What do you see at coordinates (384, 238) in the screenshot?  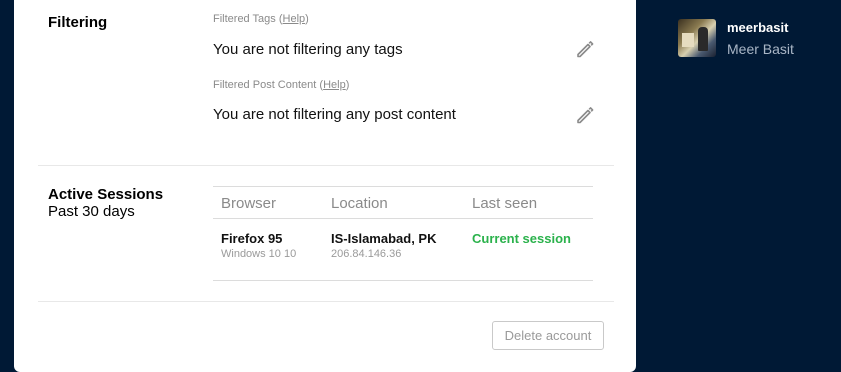 I see `session-location: IS-Islamabad, PK` at bounding box center [384, 238].